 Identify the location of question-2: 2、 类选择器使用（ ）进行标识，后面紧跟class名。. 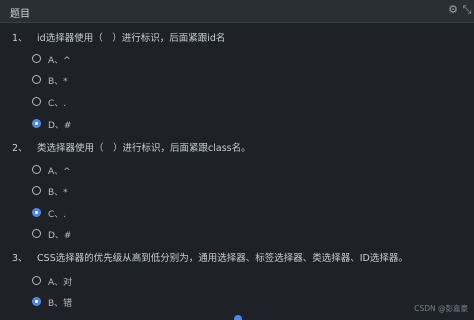
(131, 147).